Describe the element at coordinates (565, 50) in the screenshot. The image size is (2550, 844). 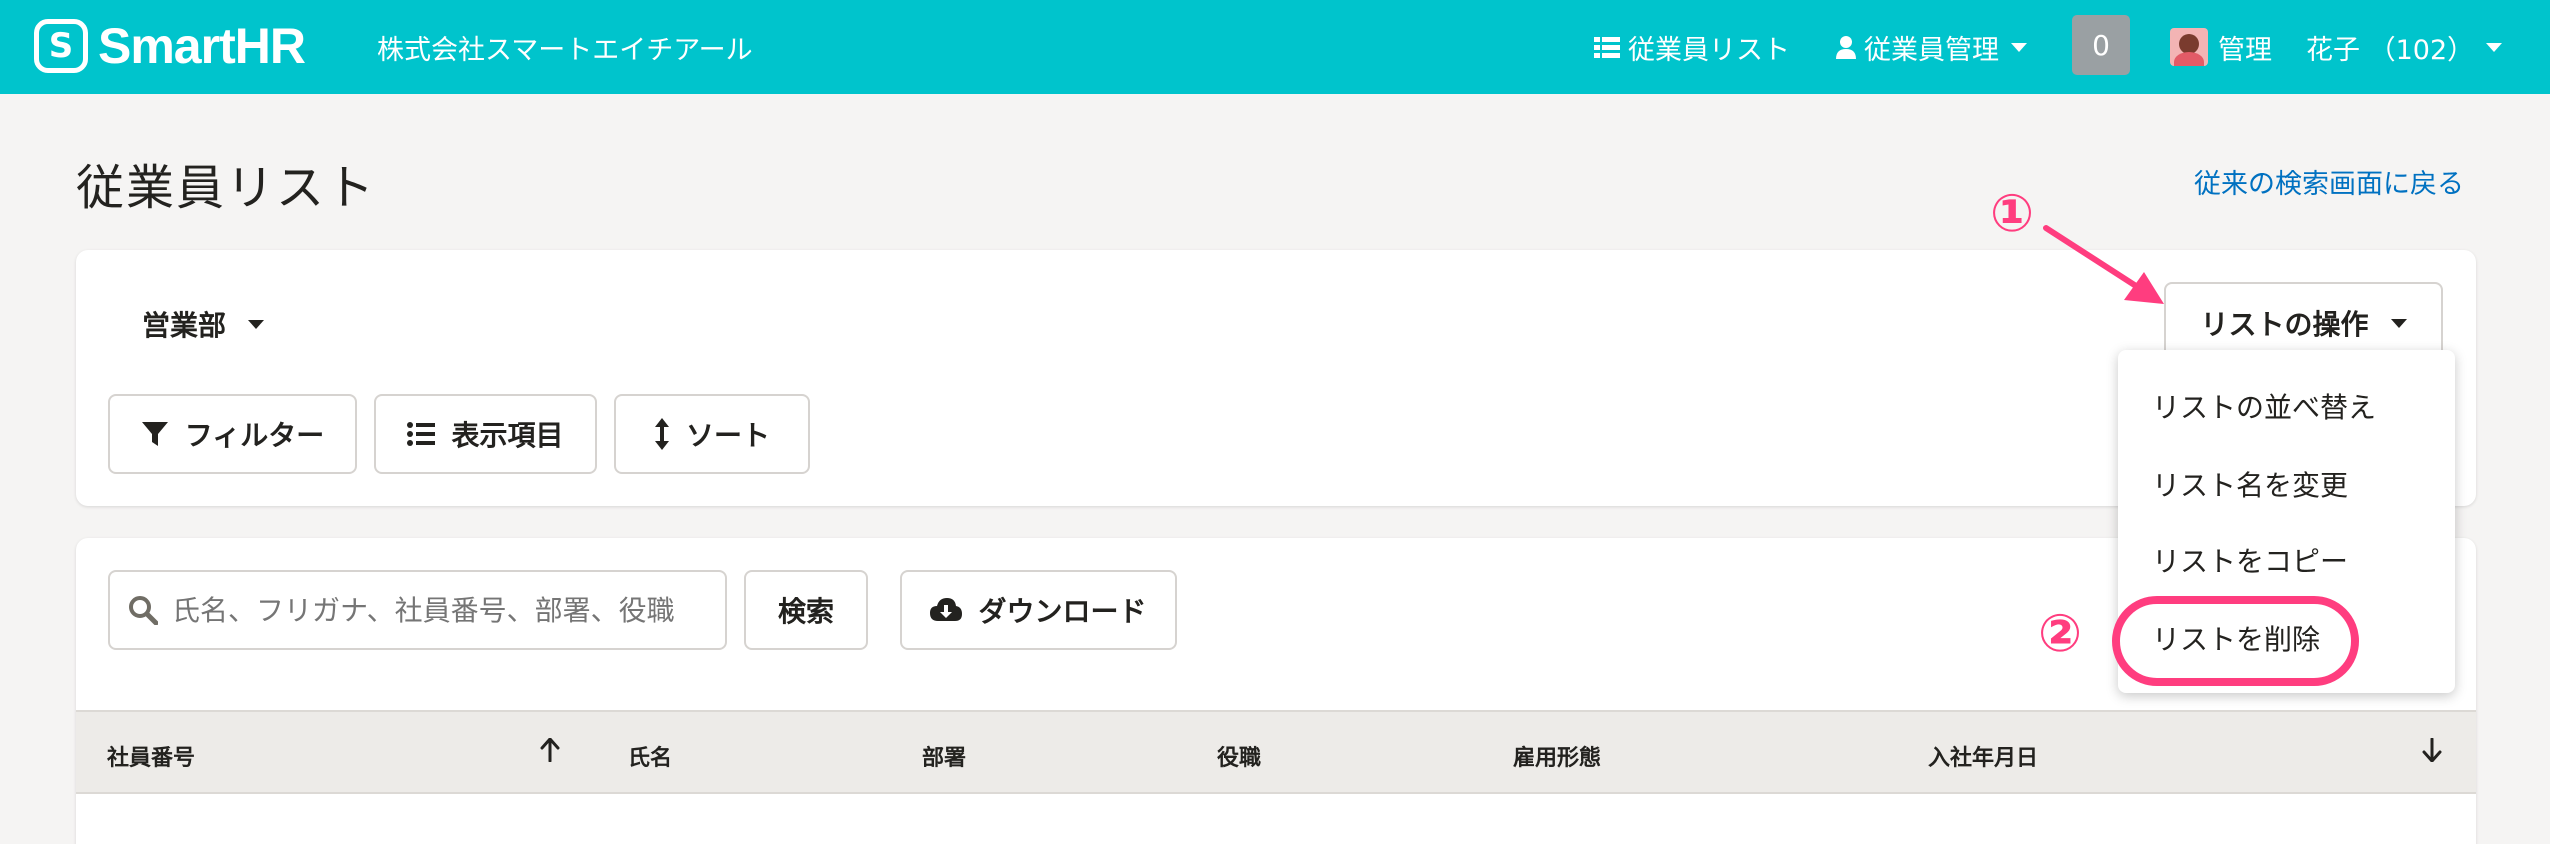
I see `company-name: 株式会社スマートエイチアール` at that location.